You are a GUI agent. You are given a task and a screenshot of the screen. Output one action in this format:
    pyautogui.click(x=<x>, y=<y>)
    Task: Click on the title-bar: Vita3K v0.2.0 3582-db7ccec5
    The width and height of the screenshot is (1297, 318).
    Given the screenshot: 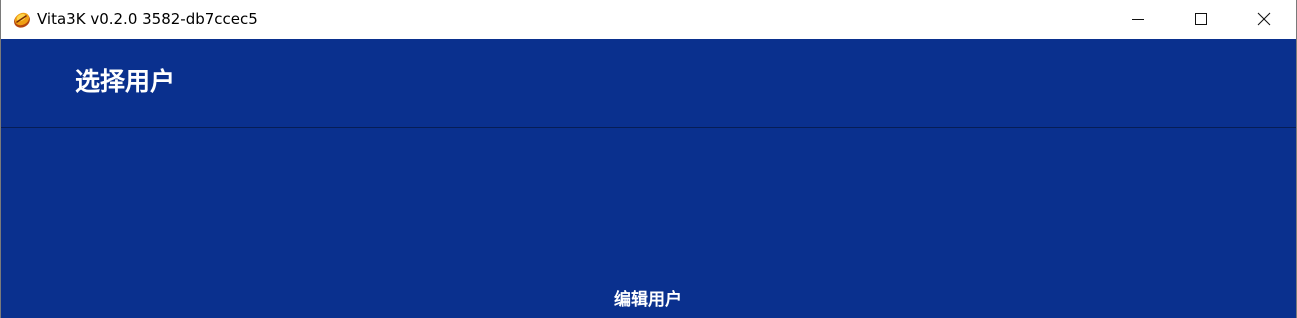 What is the action you would take?
    pyautogui.click(x=648, y=19)
    